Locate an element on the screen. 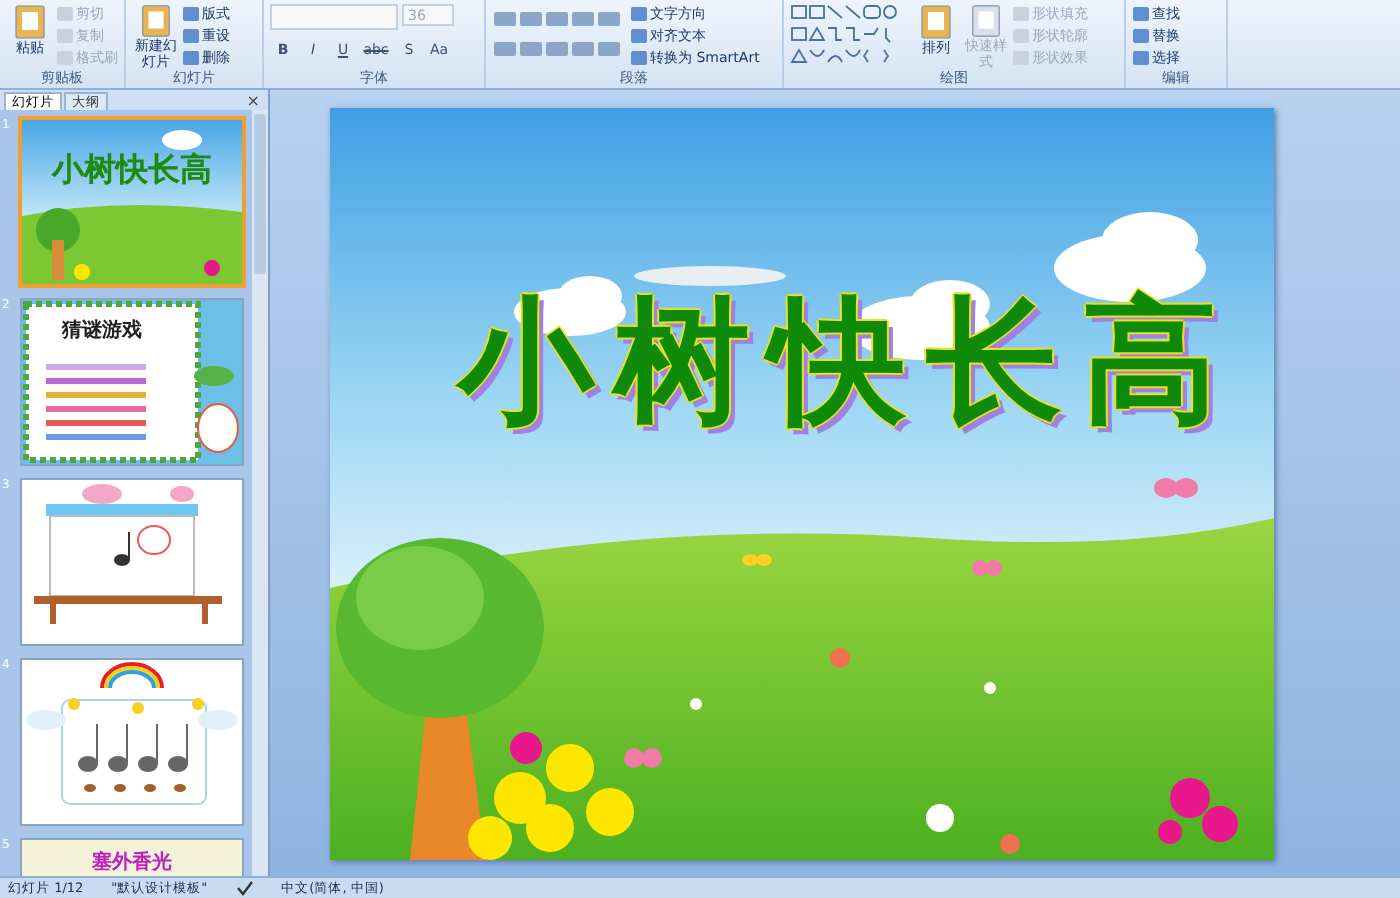  slide-title: 小树快长高 is located at coordinates (848, 364).